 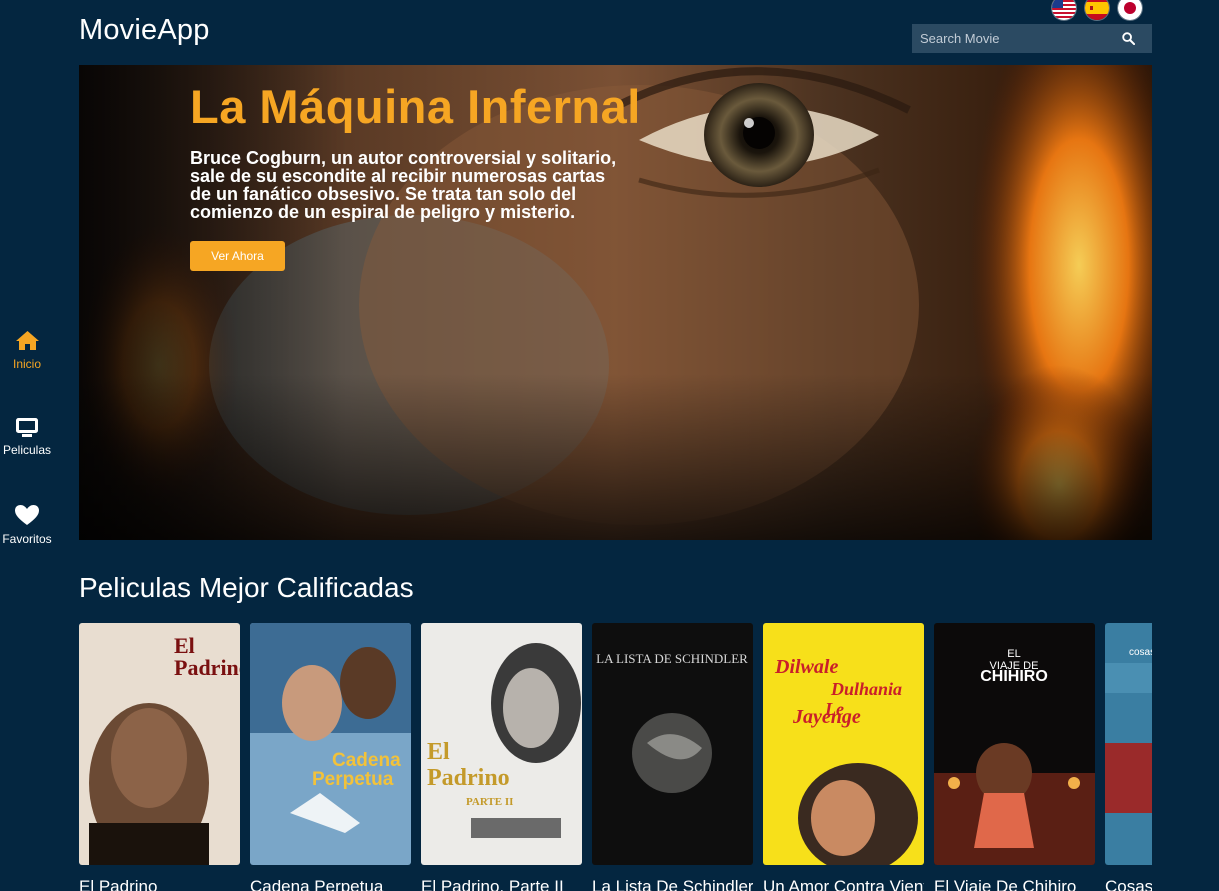 I want to click on sidebar-item-label: Peliculas, so click(x=27, y=450).